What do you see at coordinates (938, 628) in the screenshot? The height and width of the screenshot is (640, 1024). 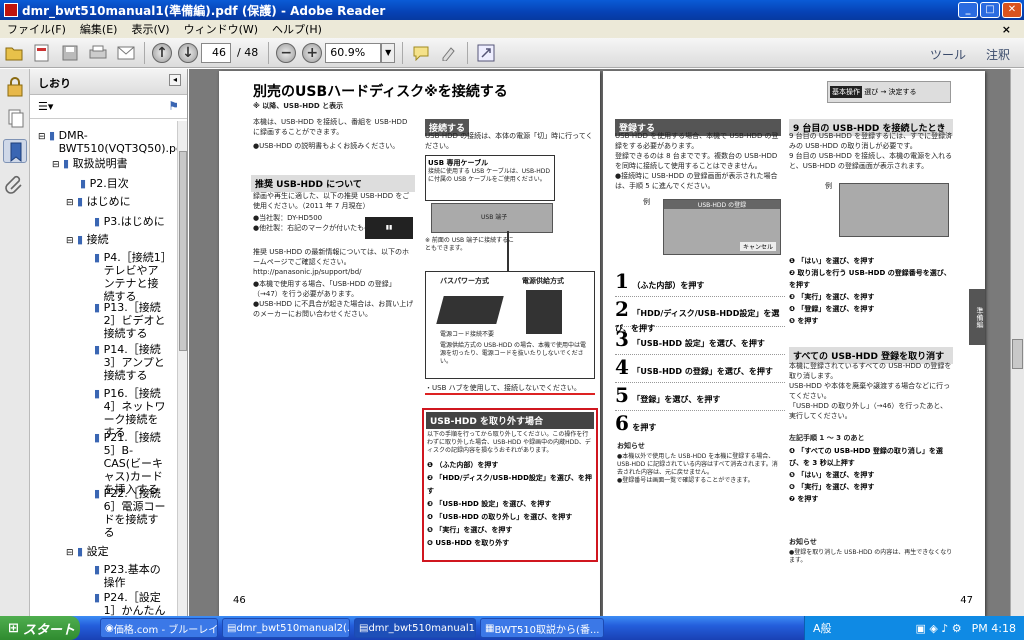 I see `tray-icons: ▣ ◈ ♪ ⚙` at bounding box center [938, 628].